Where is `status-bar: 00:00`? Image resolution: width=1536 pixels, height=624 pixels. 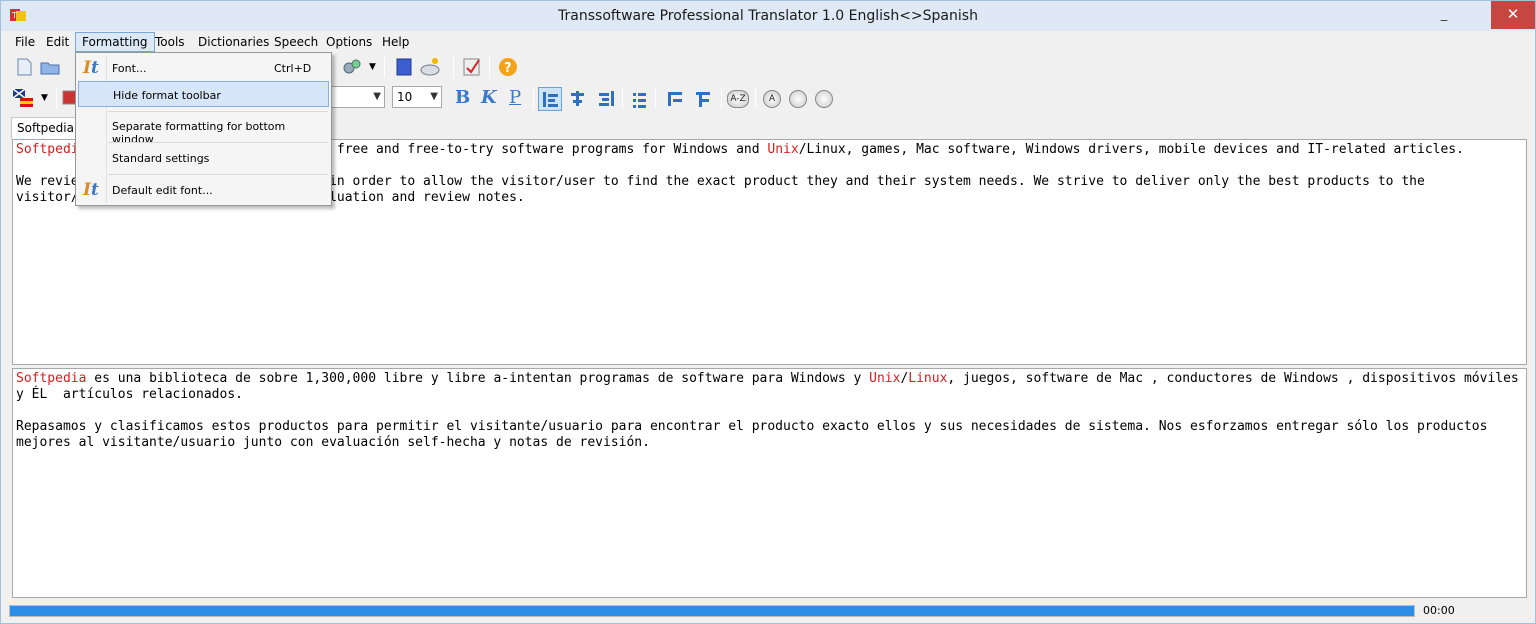
status-bar: 00:00 is located at coordinates (769, 611).